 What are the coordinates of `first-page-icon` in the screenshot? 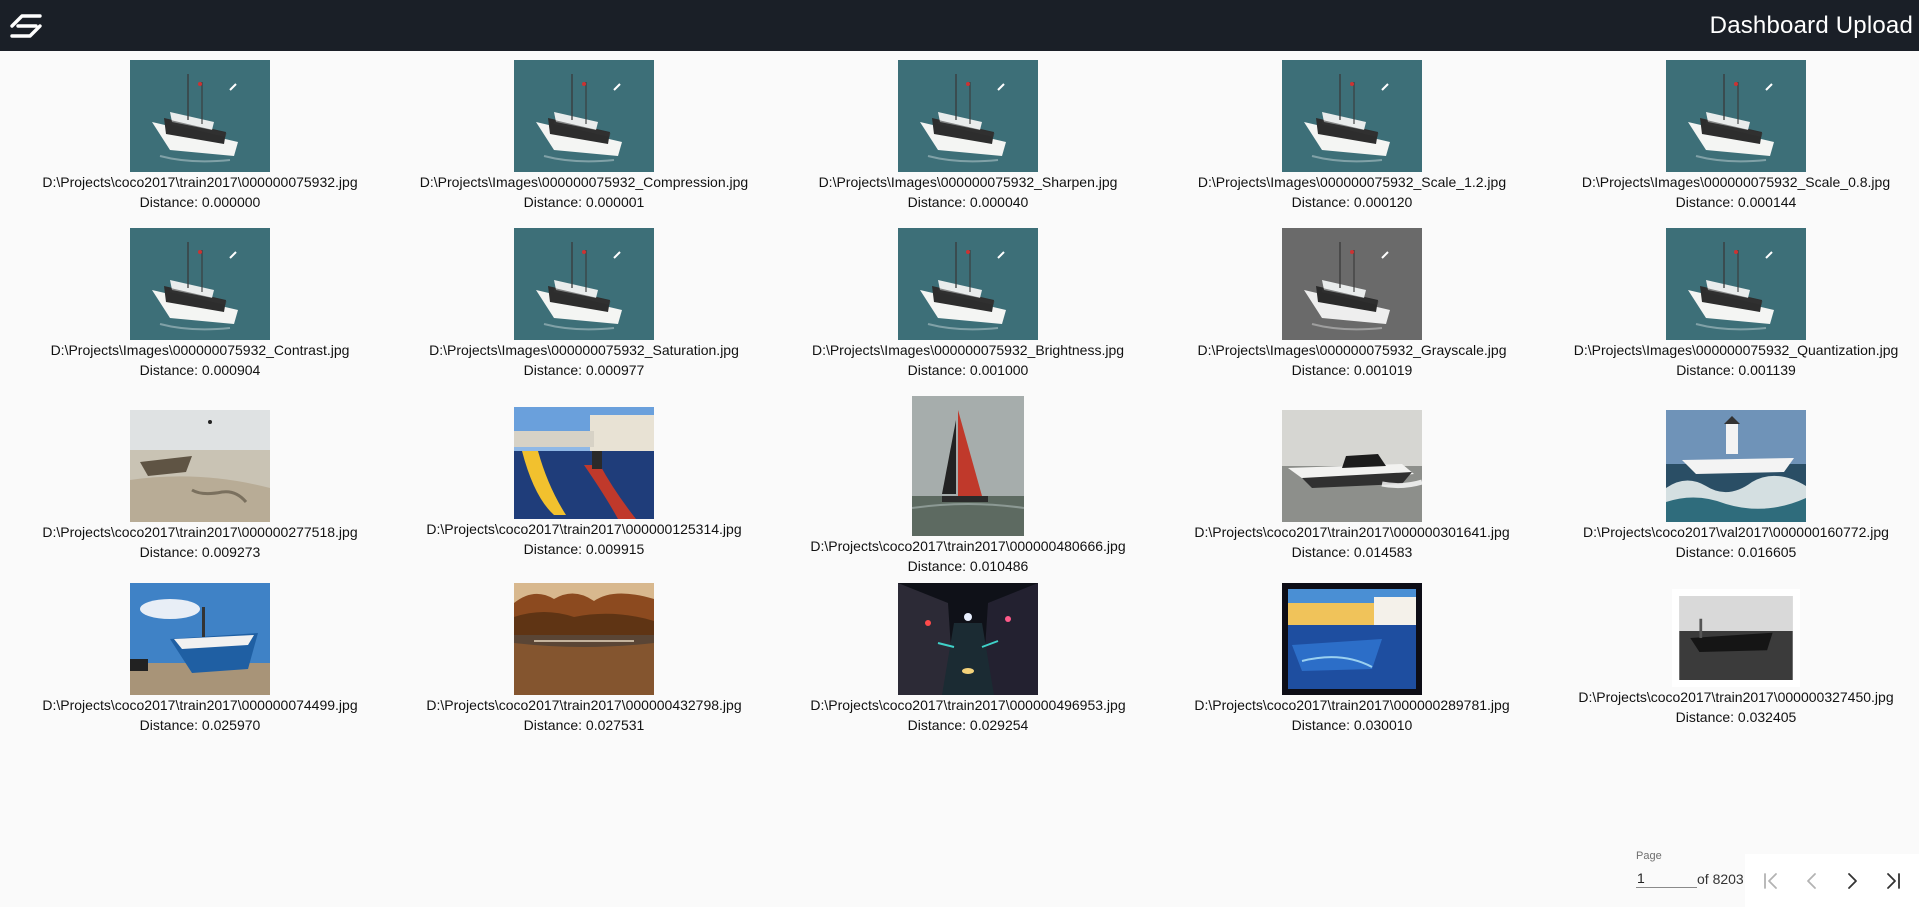 It's located at (1771, 880).